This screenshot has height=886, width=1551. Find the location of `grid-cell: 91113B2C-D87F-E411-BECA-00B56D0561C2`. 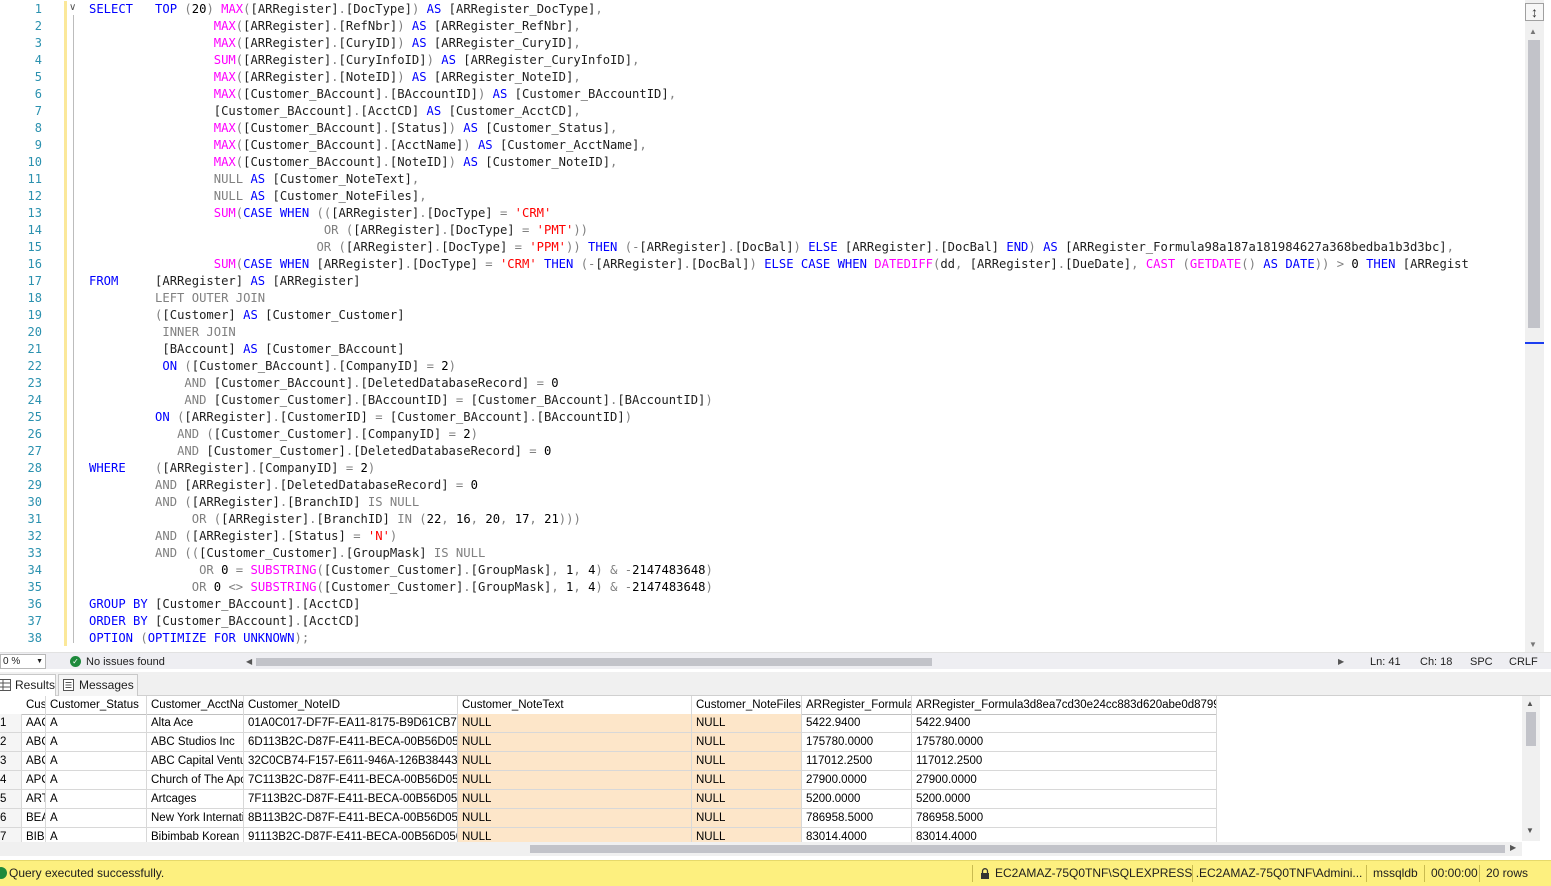

grid-cell: 91113B2C-D87F-E411-BECA-00B56D0561C2 is located at coordinates (351, 835).